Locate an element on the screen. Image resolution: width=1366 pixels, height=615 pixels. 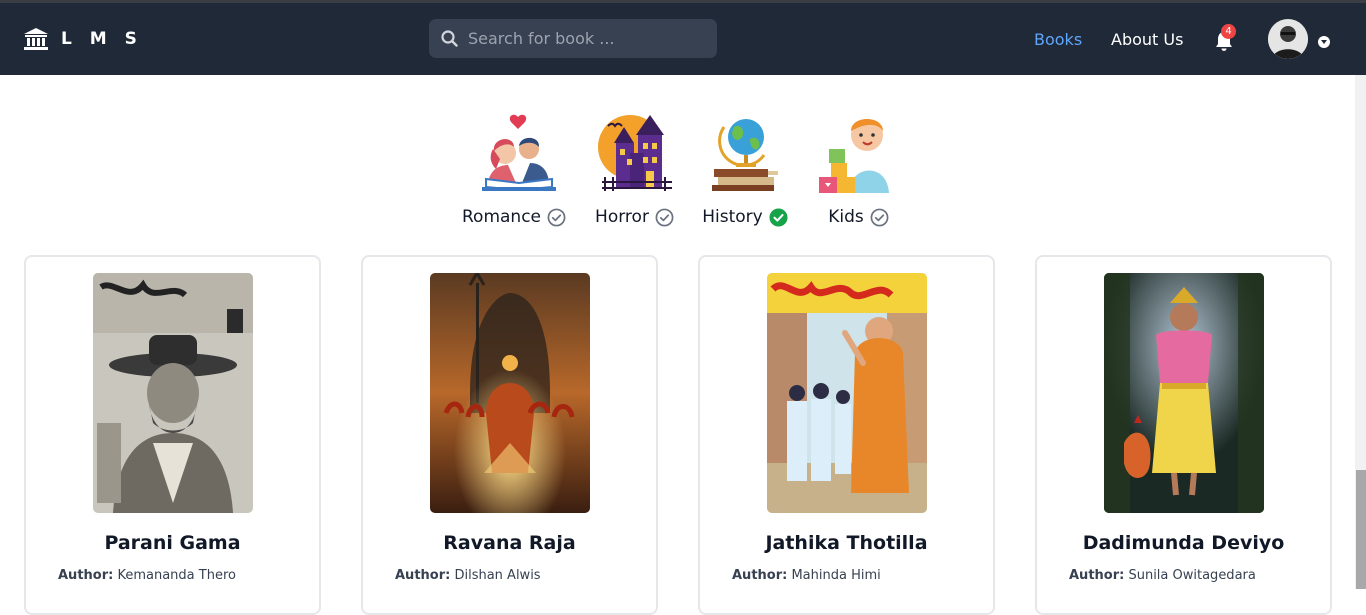
category-label: Romance is located at coordinates (502, 217).